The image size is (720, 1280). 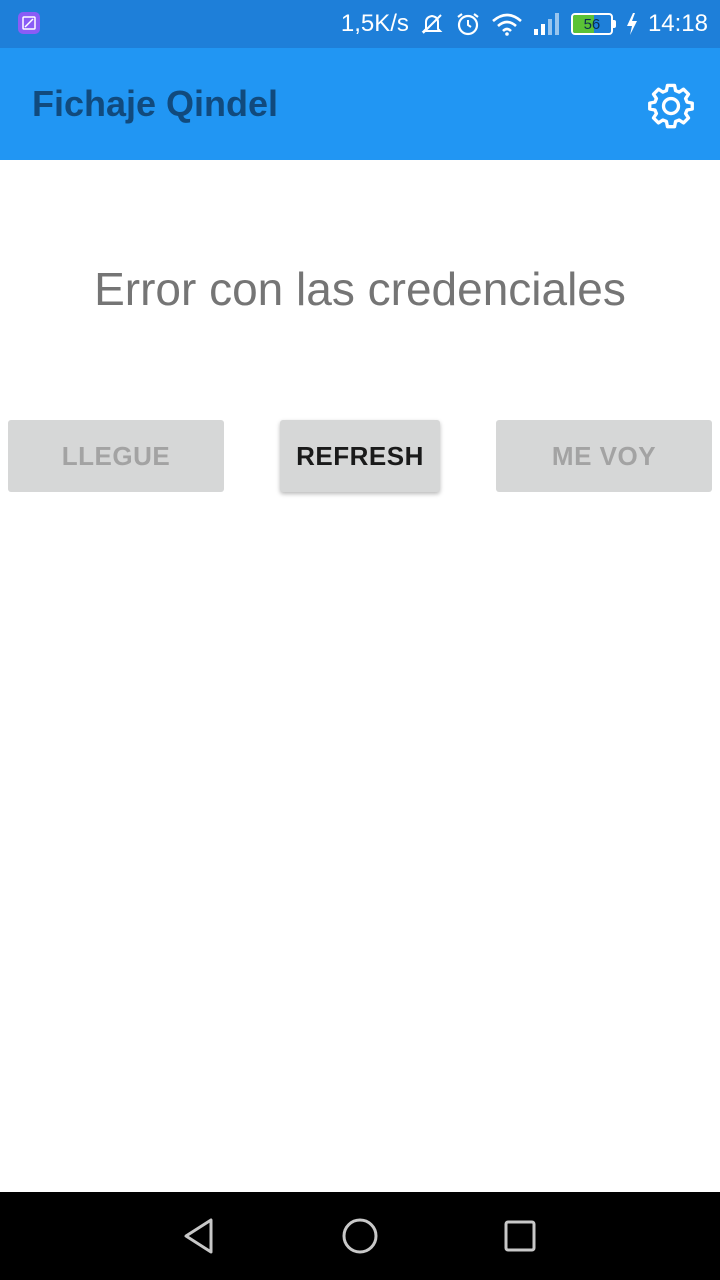 I want to click on battery-body: 56, so click(x=591, y=24).